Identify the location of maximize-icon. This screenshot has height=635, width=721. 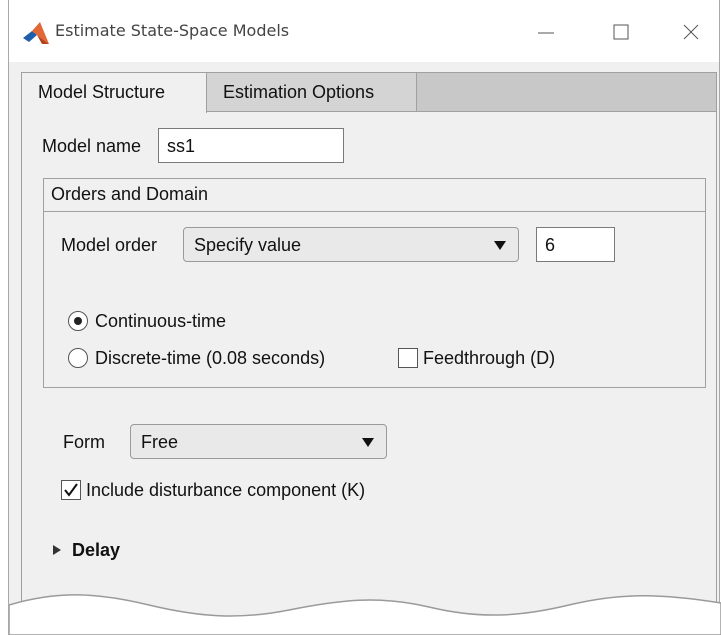
(621, 32).